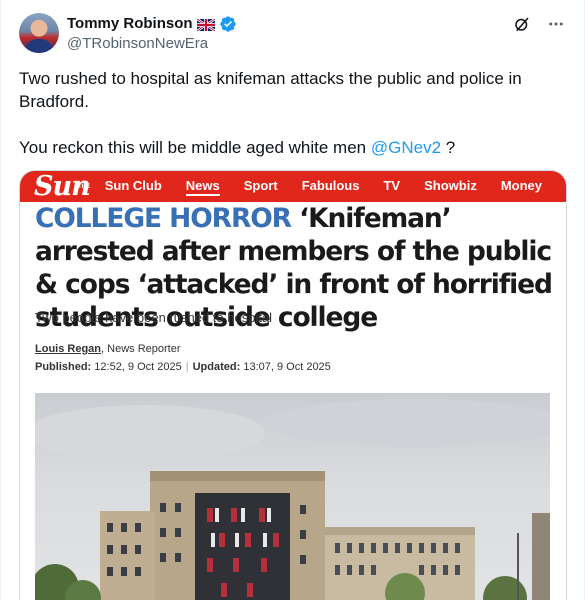 The width and height of the screenshot is (585, 600). What do you see at coordinates (152, 43) in the screenshot?
I see `handle: @TRobinsonNewEra` at bounding box center [152, 43].